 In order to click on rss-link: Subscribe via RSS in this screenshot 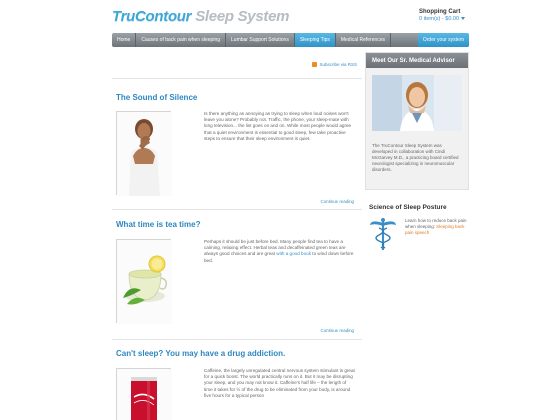, I will do `click(334, 64)`.